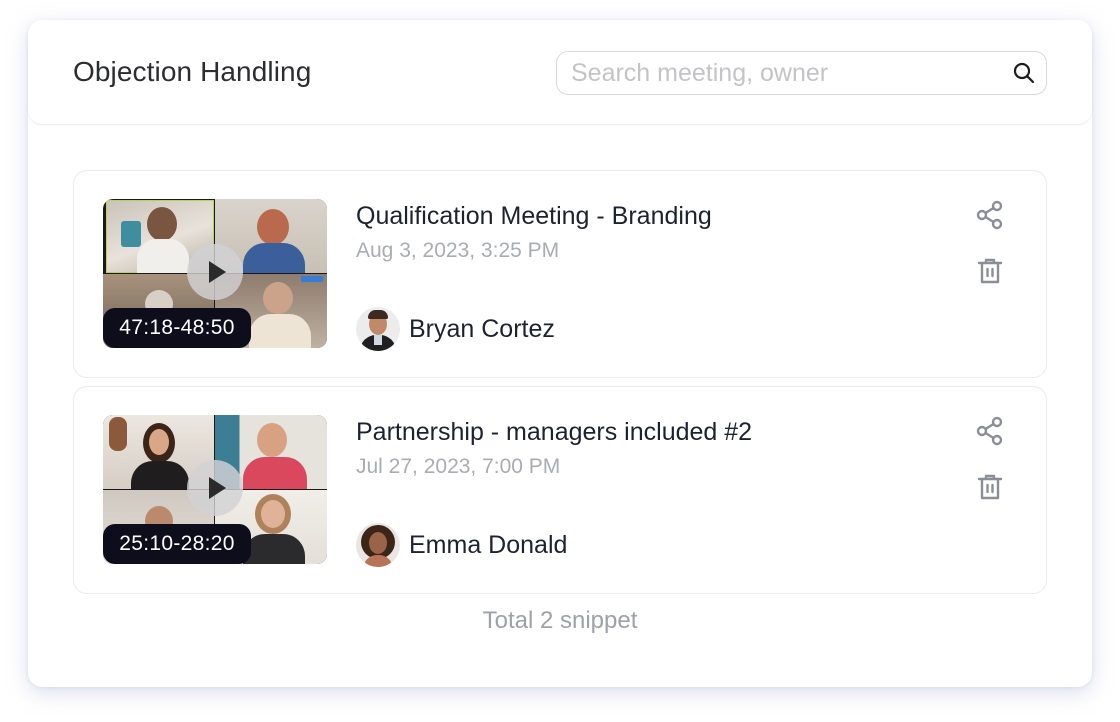  I want to click on duration-badge: 47:18-48:50, so click(177, 328).